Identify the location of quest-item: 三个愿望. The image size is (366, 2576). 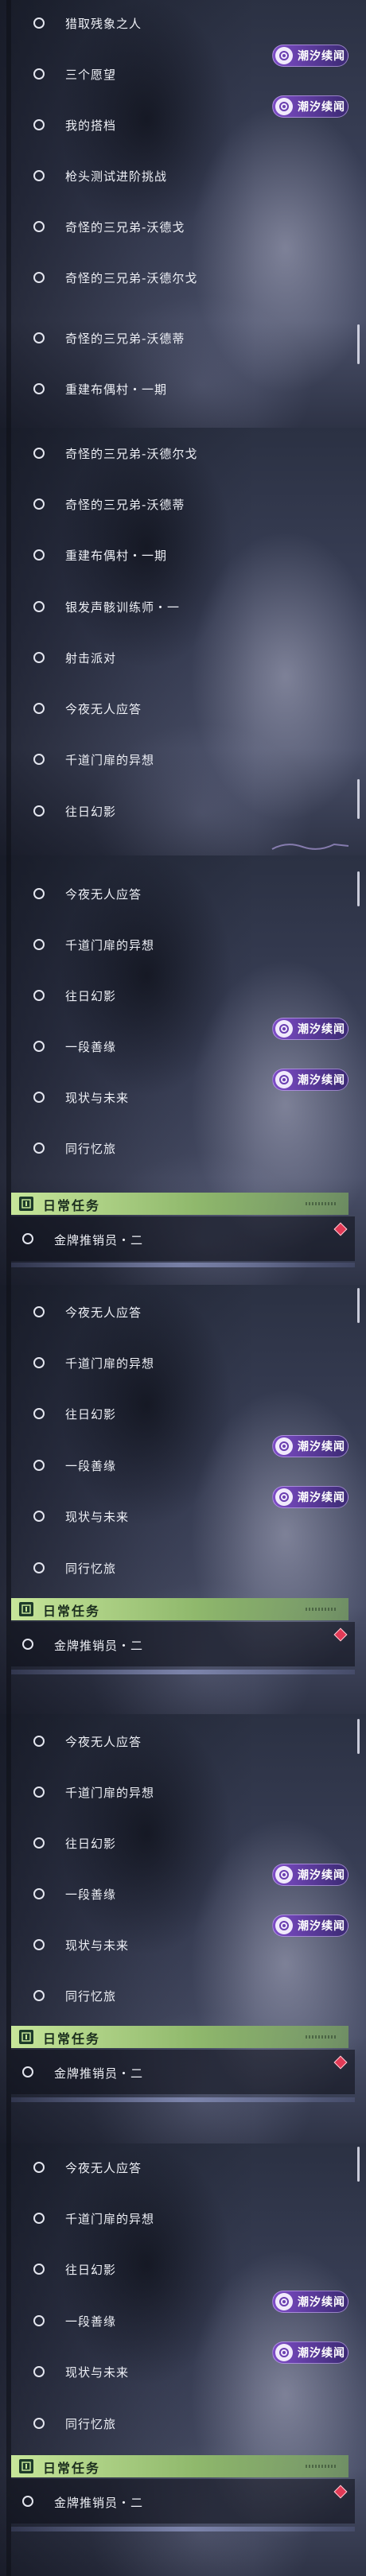
(183, 73).